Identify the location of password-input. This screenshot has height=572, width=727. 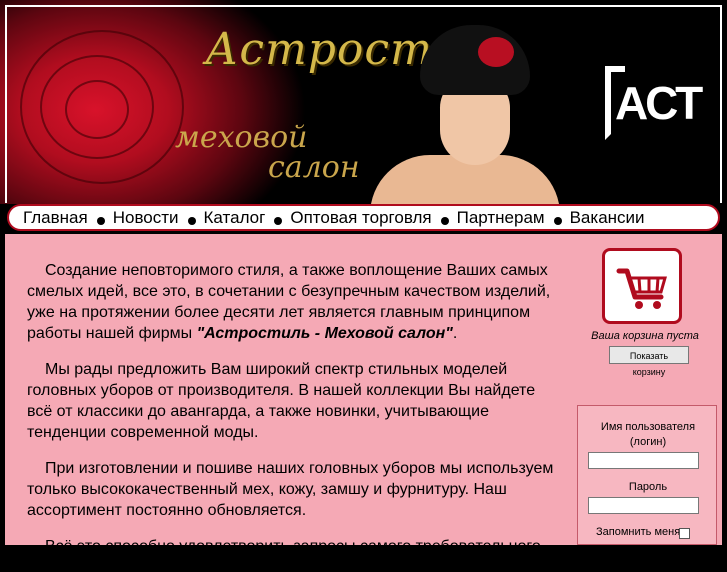
(643, 505).